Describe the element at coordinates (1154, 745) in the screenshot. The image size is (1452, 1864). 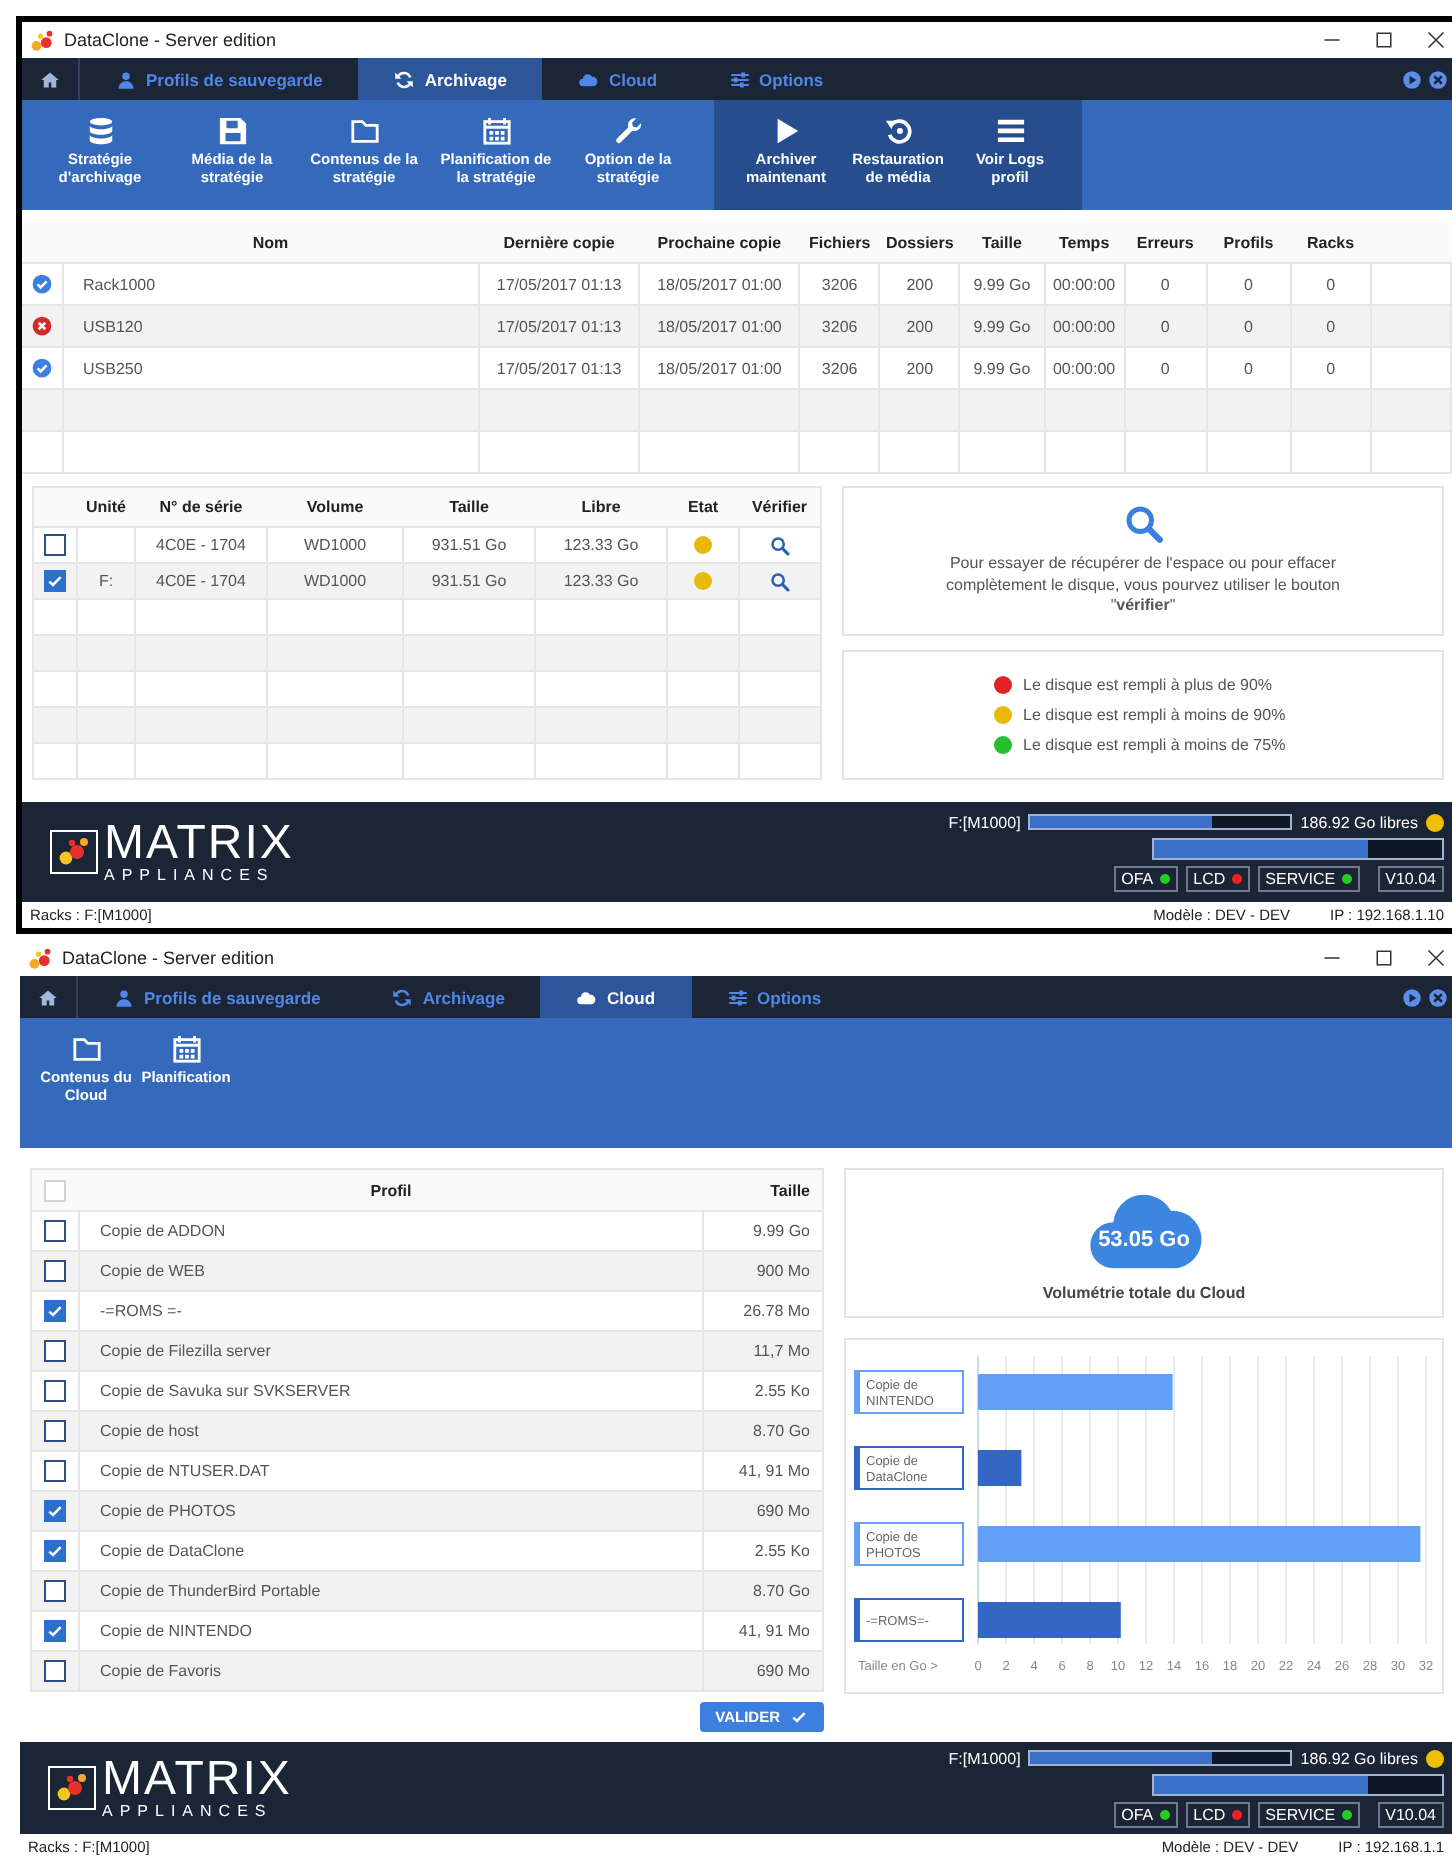
I see `legend-text: Le disque est rempli à moins de 75%` at that location.